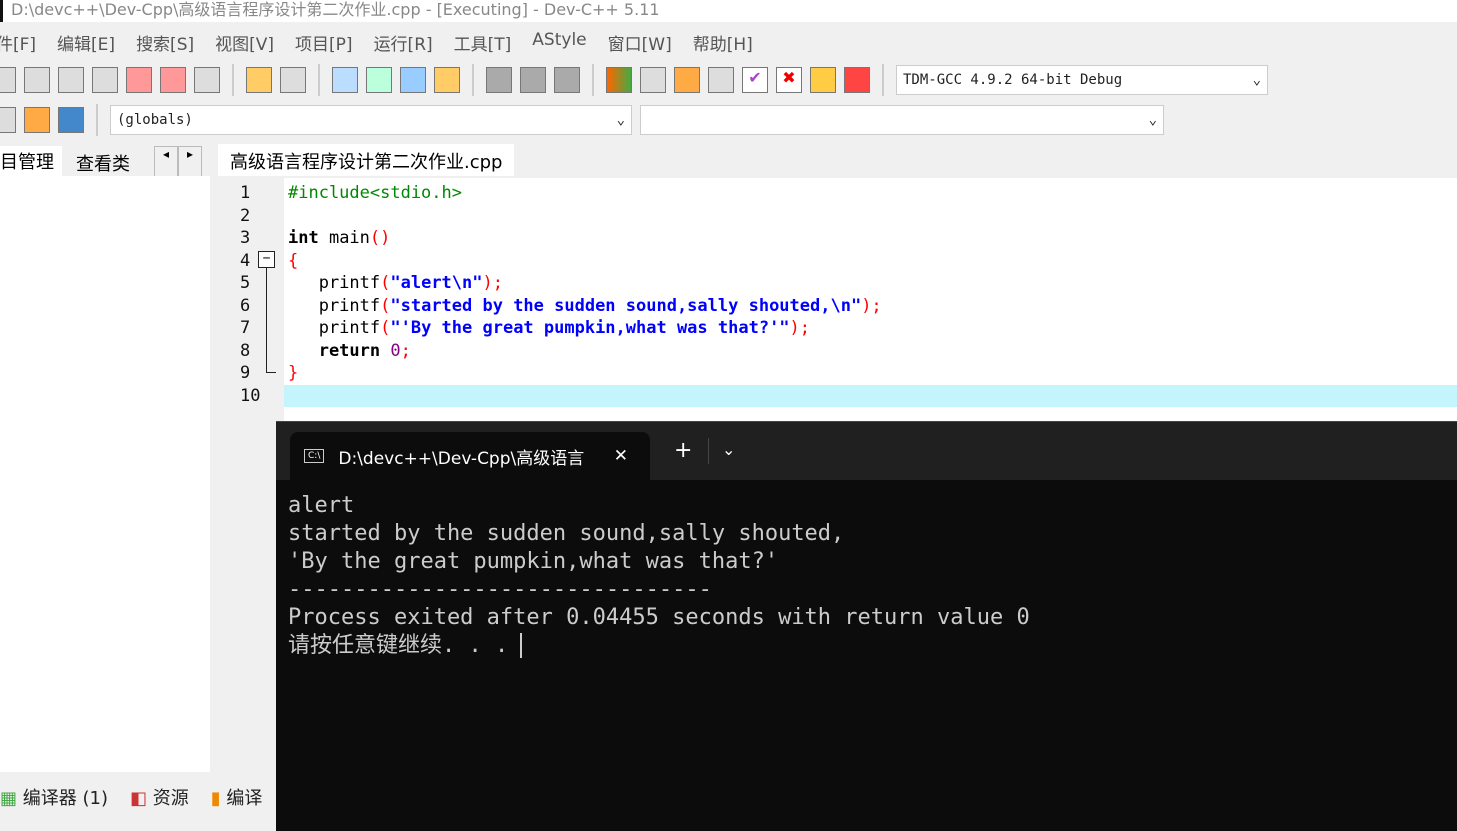  Describe the element at coordinates (18, 43) in the screenshot. I see `menu-file: 件[F]` at that location.